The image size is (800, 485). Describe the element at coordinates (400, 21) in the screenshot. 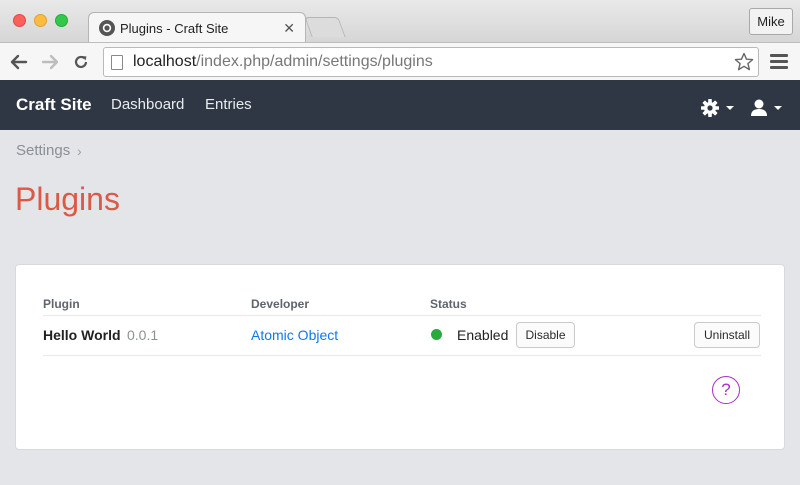

I see `browser-tab-bar: Plugins - Craft Site ✕ Mike` at that location.